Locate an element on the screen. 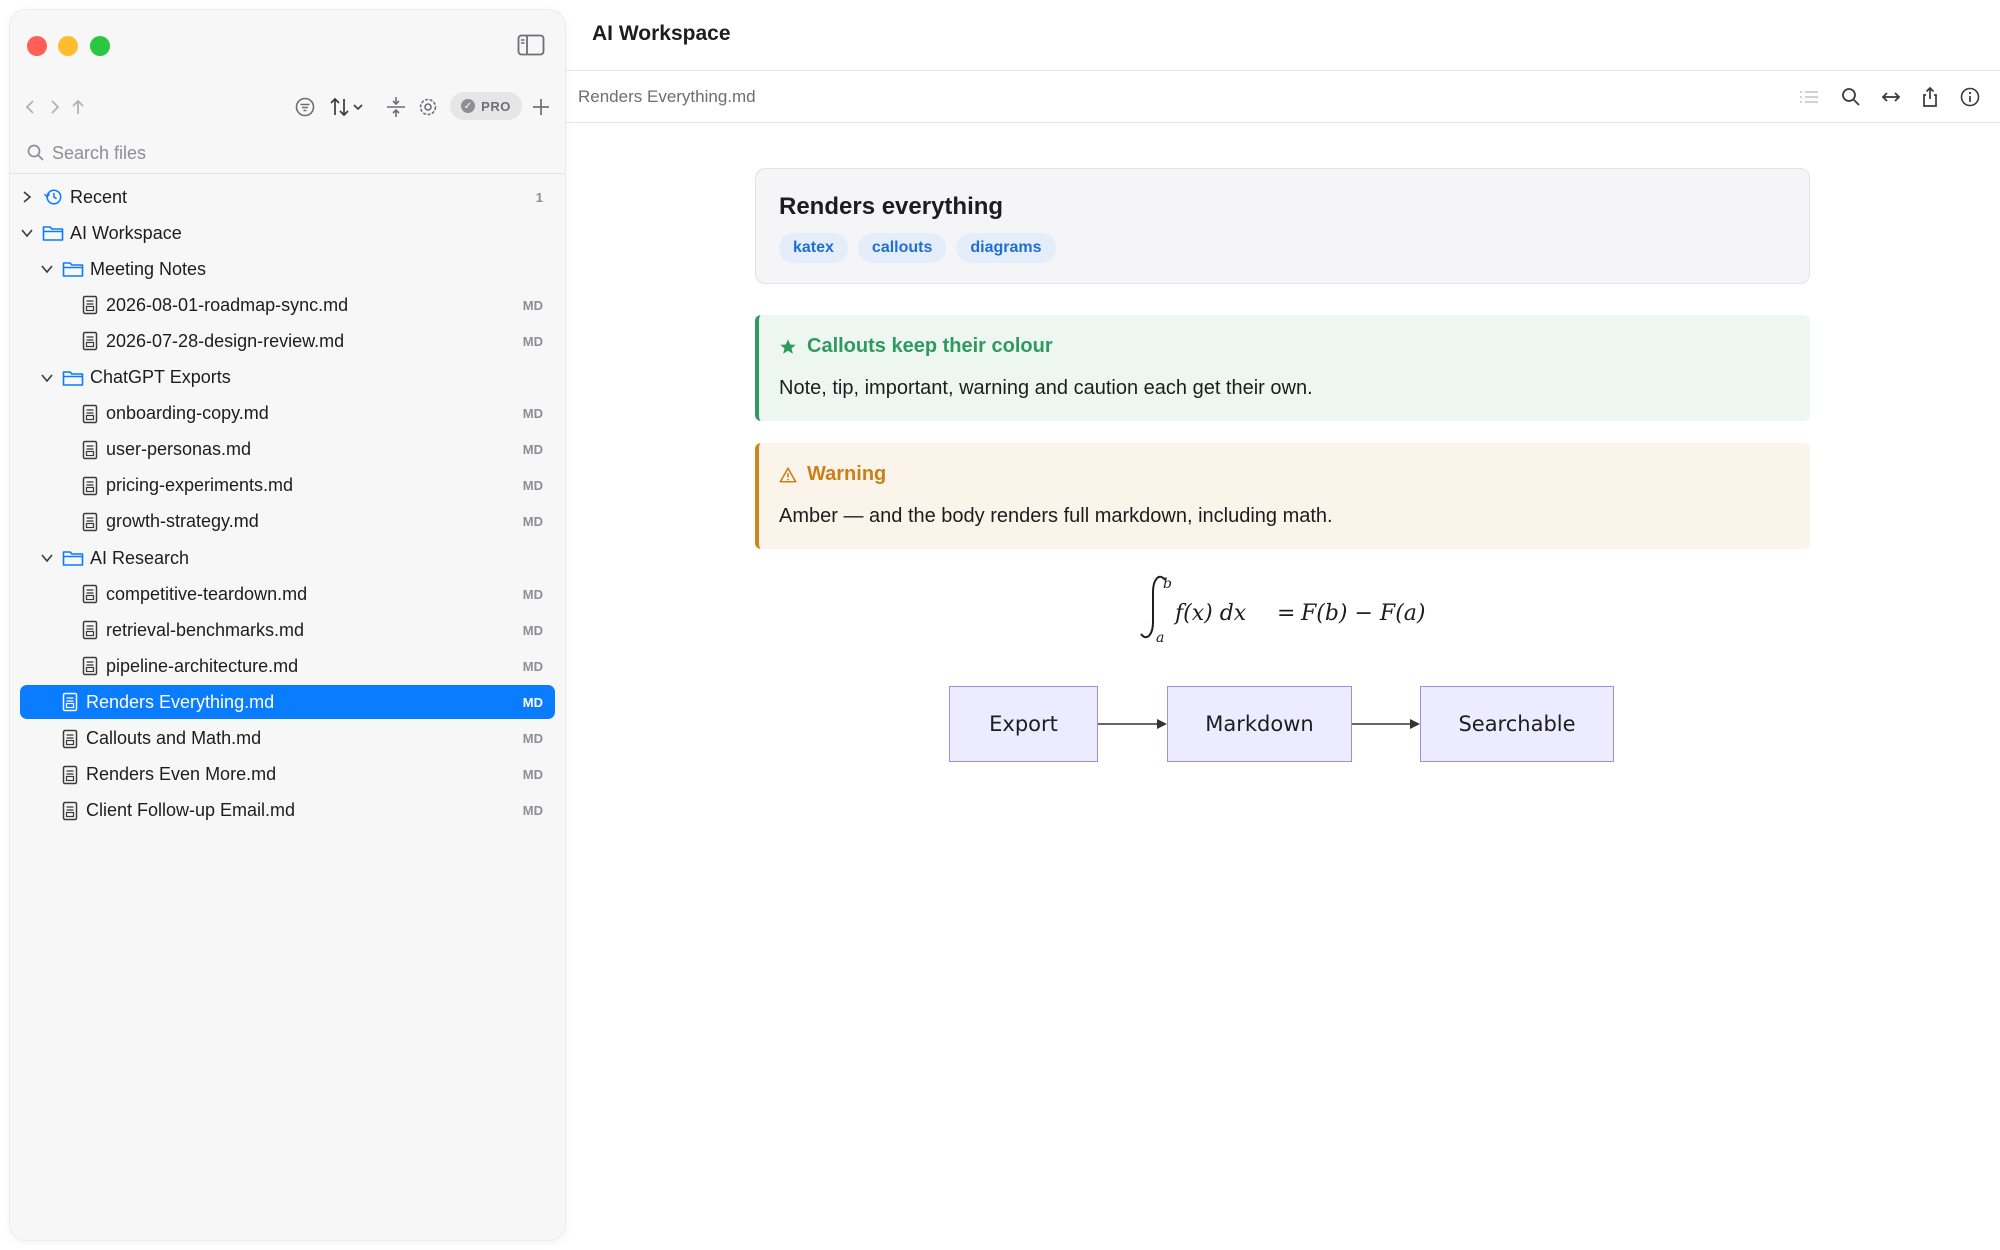 The image size is (2000, 1250). chevron-right-icon is located at coordinates (27, 197).